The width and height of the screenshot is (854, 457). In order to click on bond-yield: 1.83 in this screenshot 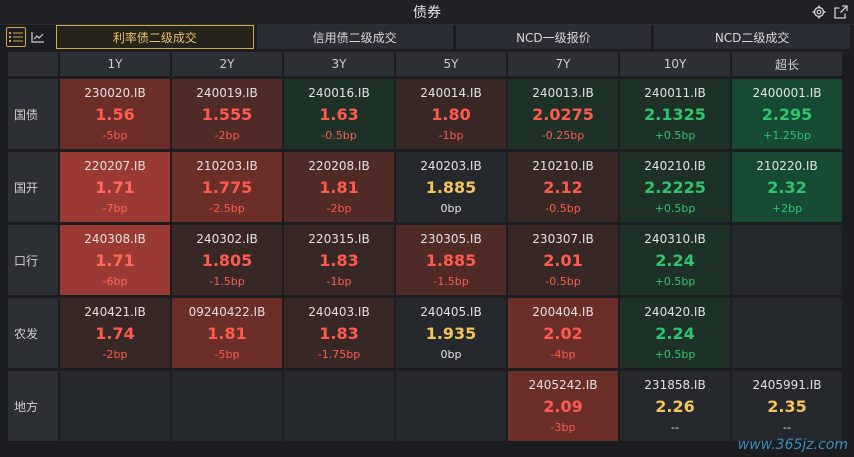, I will do `click(339, 333)`.